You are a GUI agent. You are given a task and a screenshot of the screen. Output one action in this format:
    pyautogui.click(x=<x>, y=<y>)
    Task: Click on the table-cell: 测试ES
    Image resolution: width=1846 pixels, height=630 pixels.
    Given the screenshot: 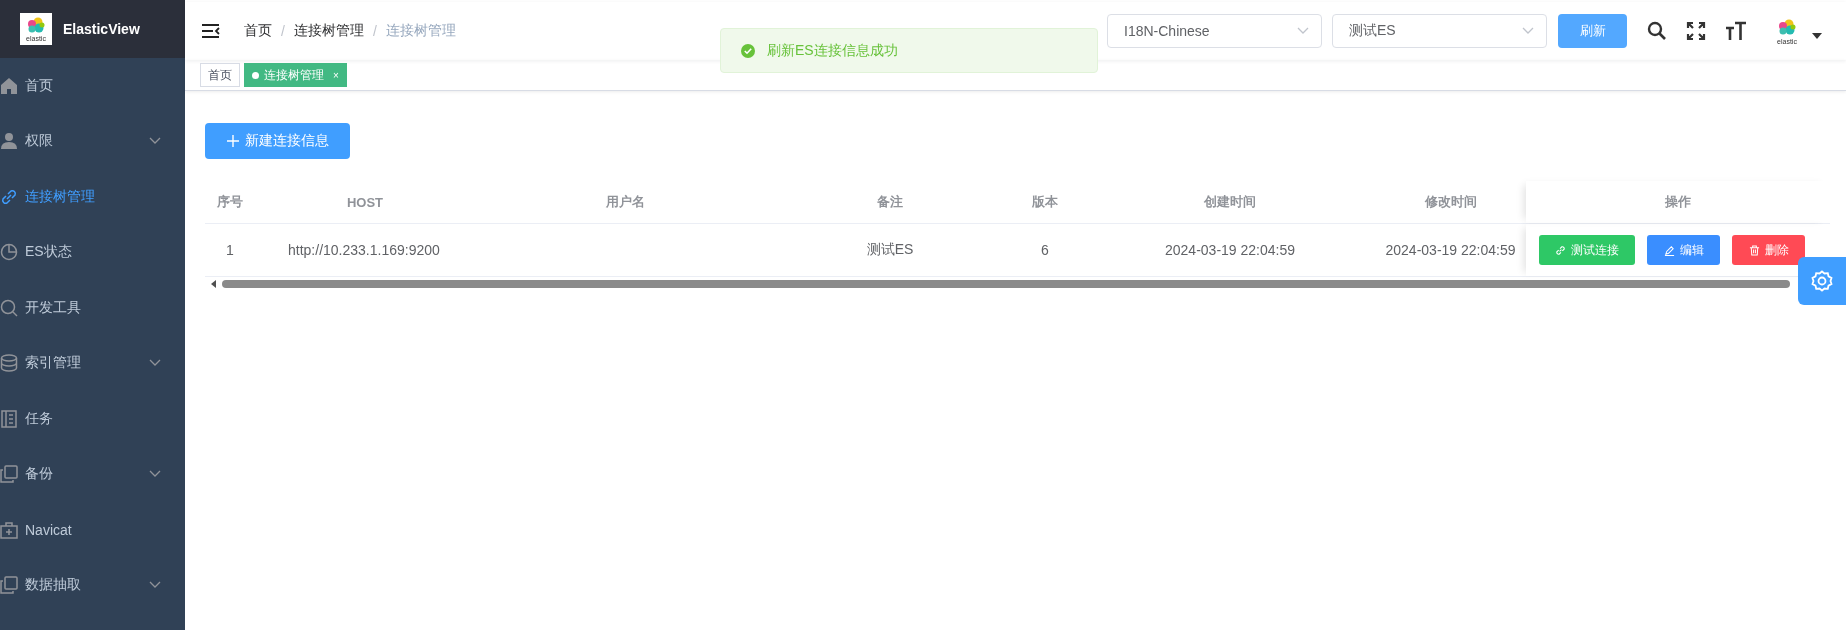 What is the action you would take?
    pyautogui.click(x=890, y=250)
    